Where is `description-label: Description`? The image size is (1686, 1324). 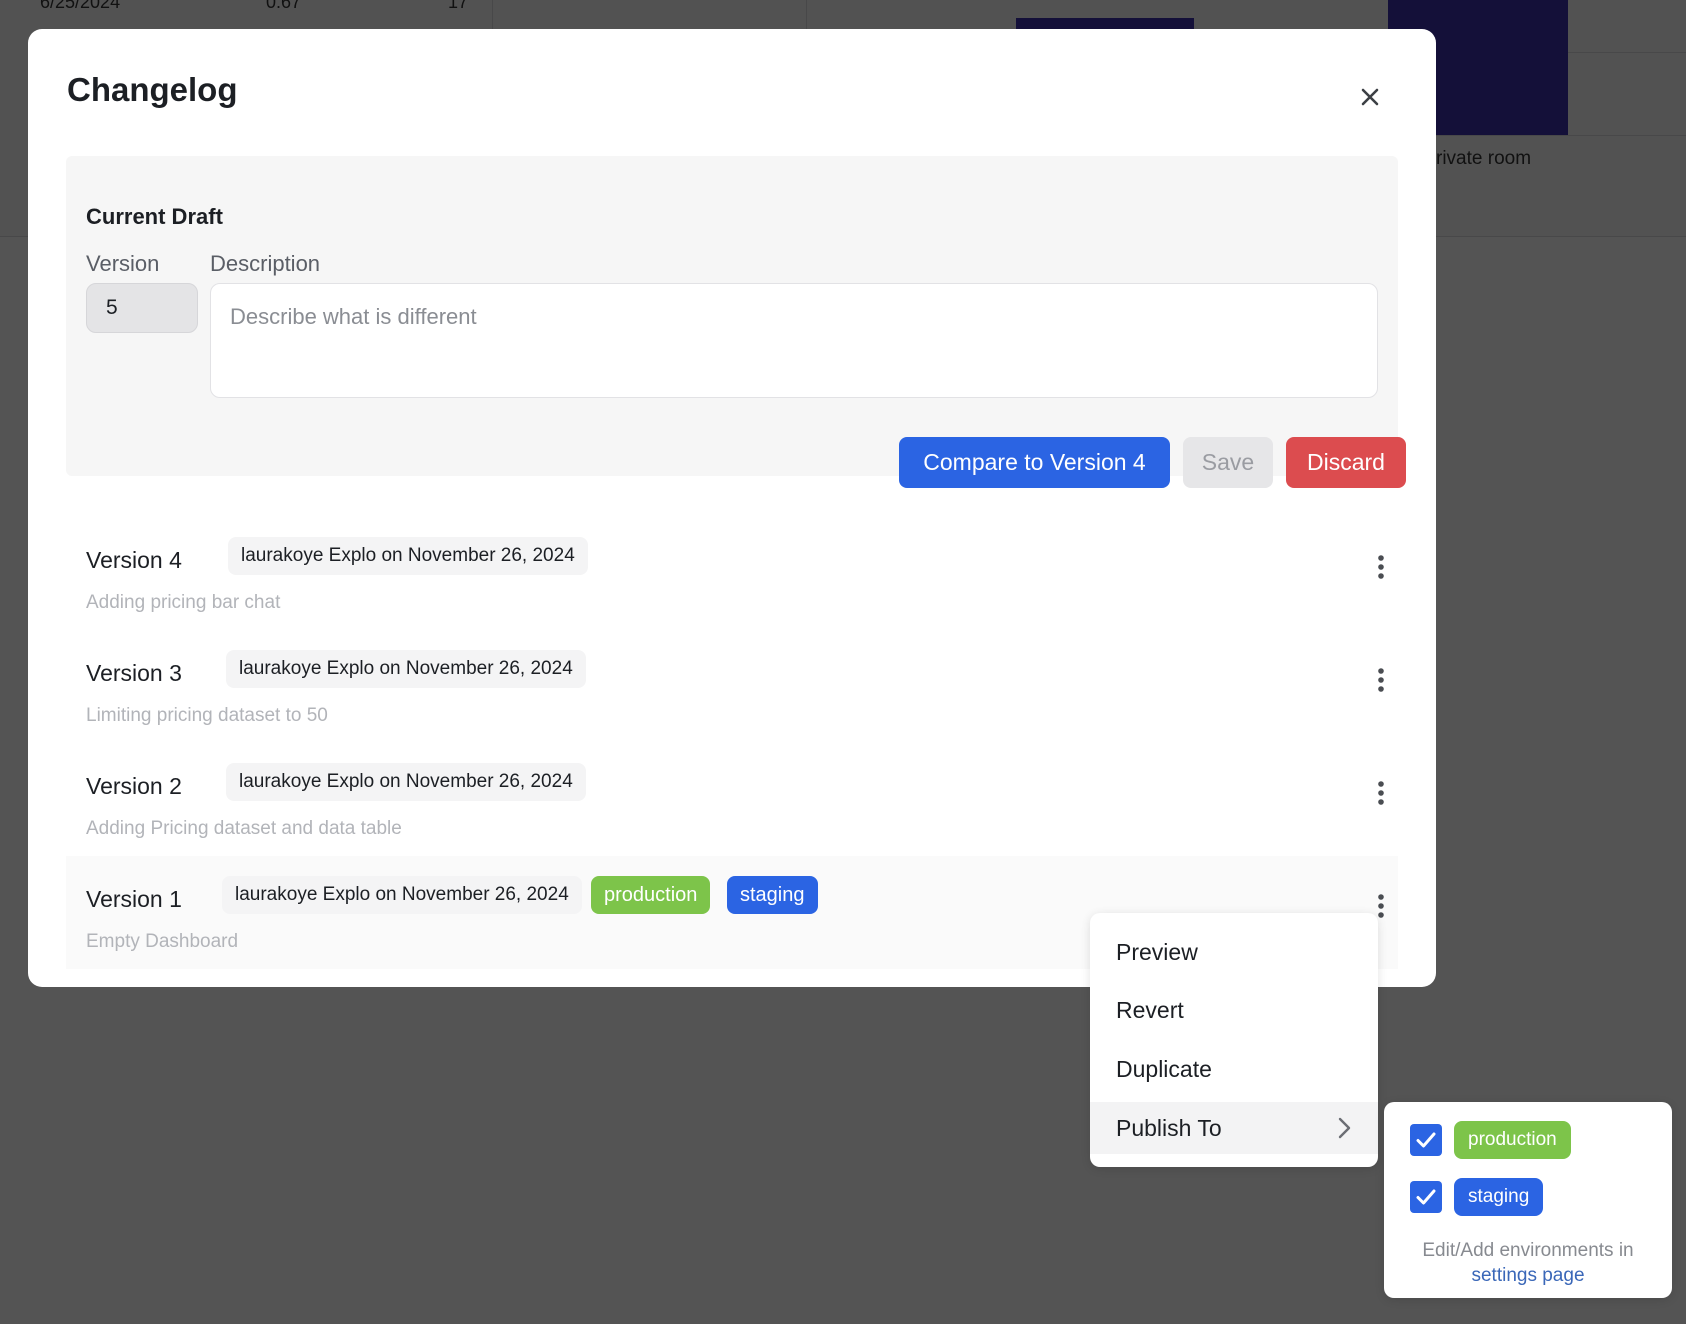
description-label: Description is located at coordinates (265, 263).